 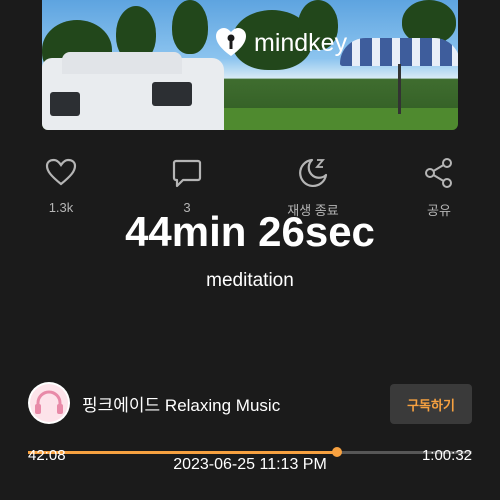 What do you see at coordinates (187, 173) in the screenshot?
I see `comment-icon` at bounding box center [187, 173].